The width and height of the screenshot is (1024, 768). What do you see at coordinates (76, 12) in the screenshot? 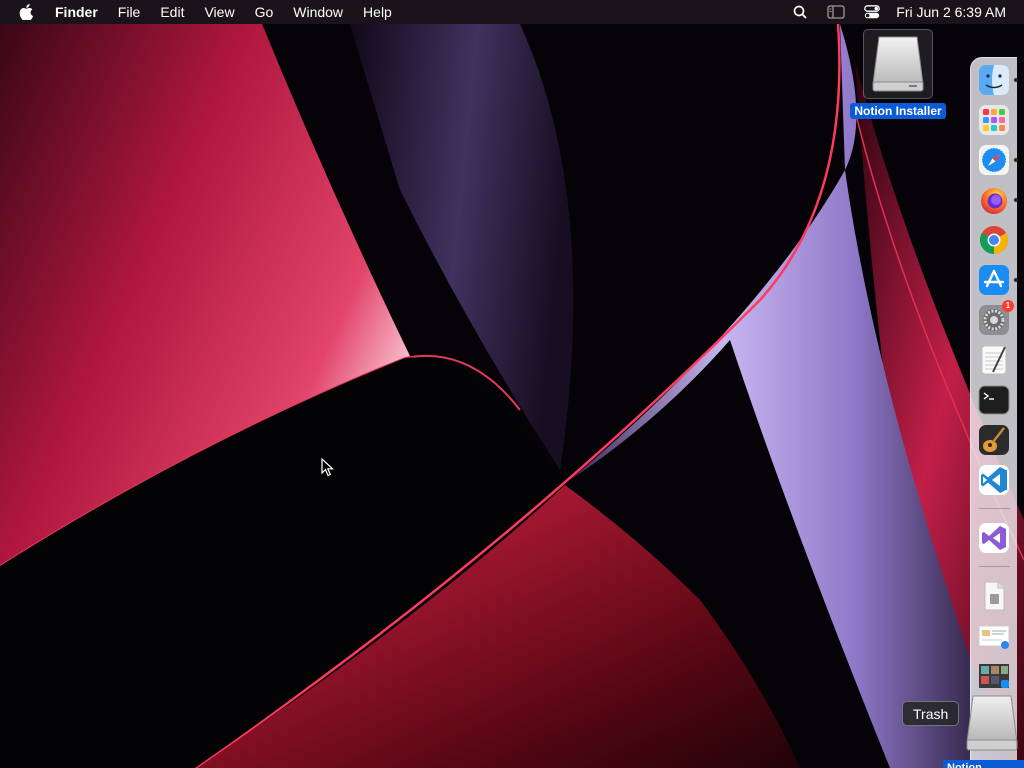
I see `menu-app-finder: Finder` at bounding box center [76, 12].